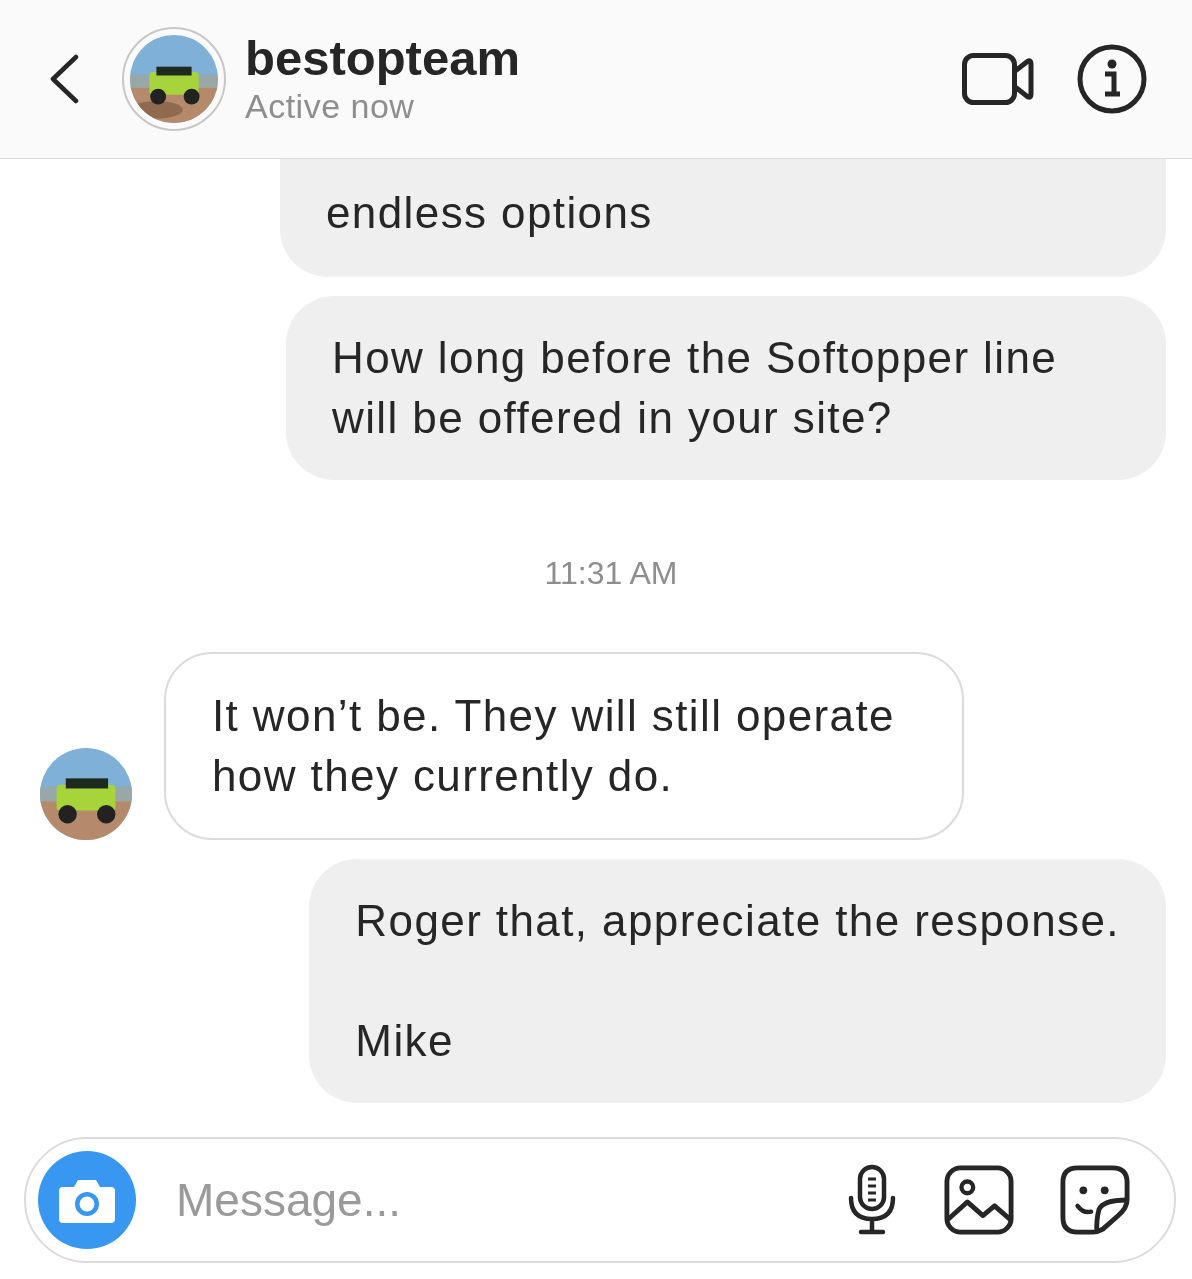  Describe the element at coordinates (723, 218) in the screenshot. I see `sent-message: endless options` at that location.